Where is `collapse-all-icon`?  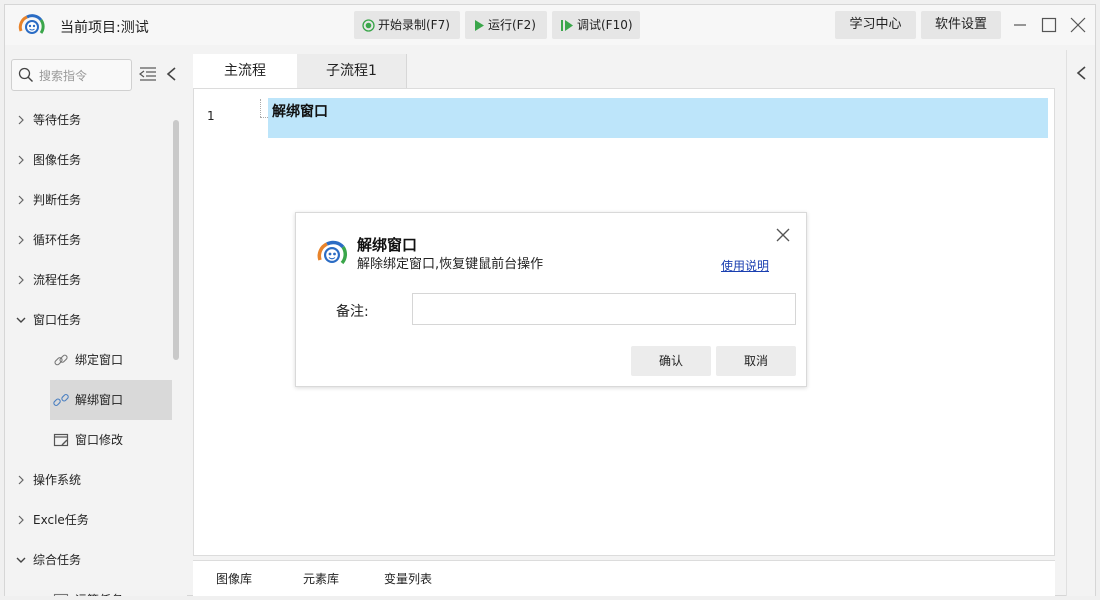 collapse-all-icon is located at coordinates (148, 74).